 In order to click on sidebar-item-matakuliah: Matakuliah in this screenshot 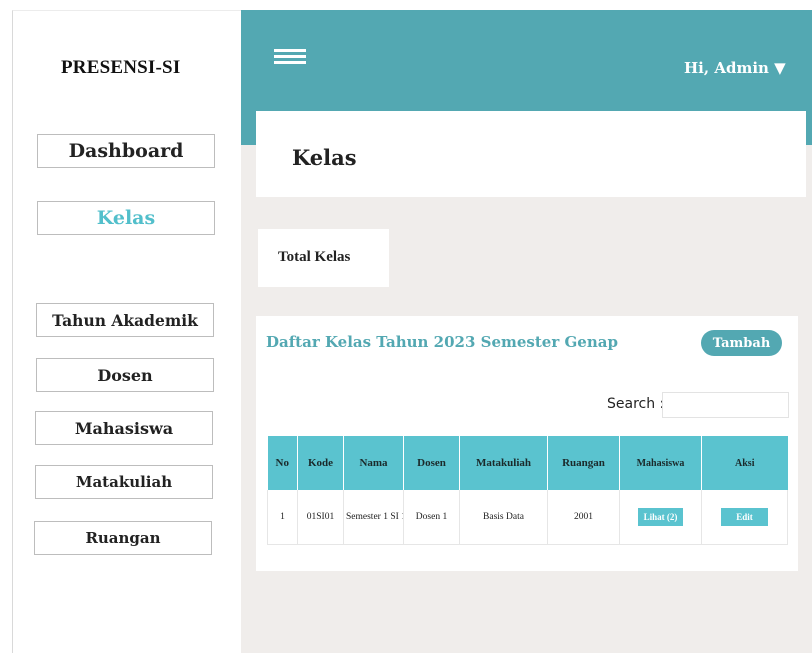, I will do `click(124, 482)`.